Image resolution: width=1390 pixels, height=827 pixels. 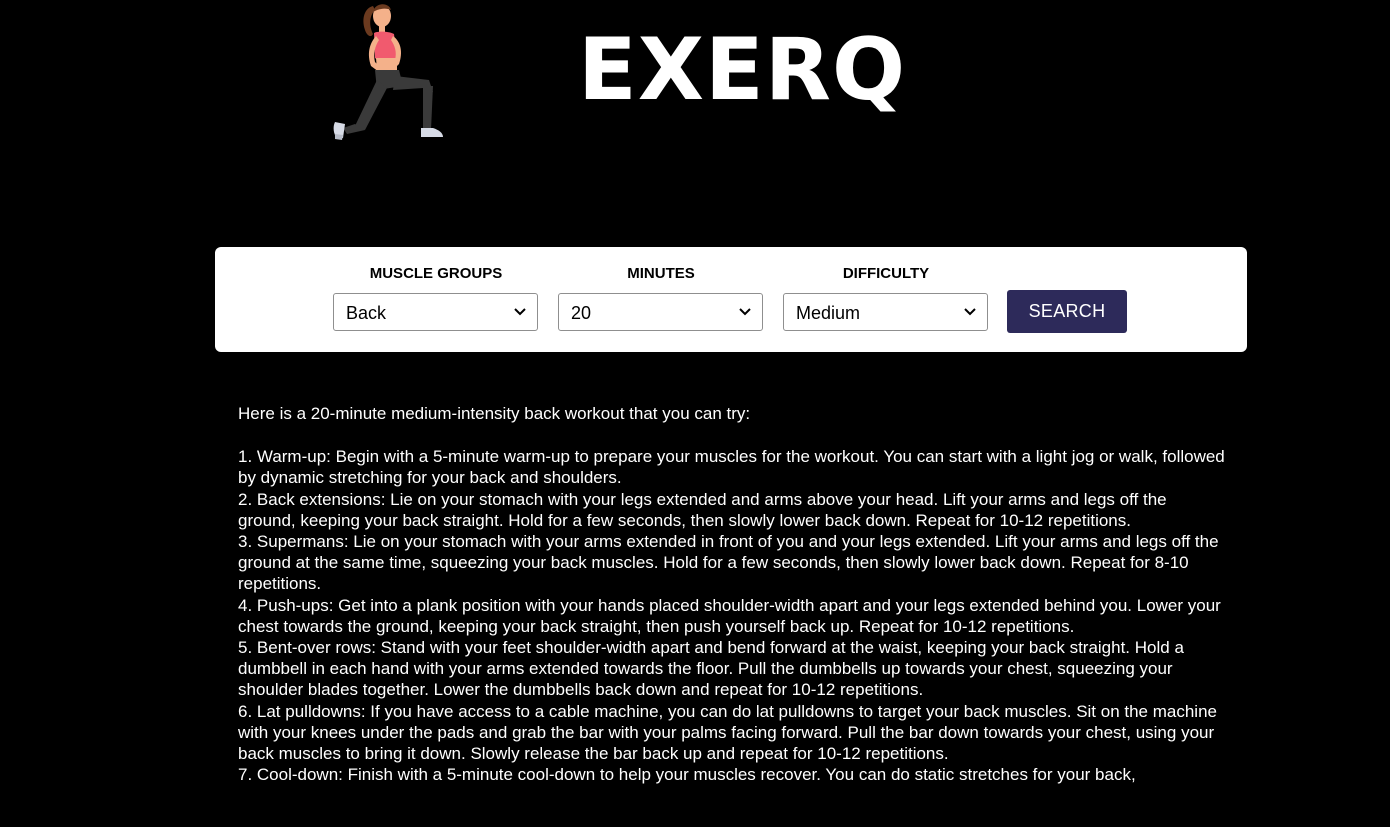 What do you see at coordinates (1067, 311) in the screenshot?
I see `search-button: SEARCH` at bounding box center [1067, 311].